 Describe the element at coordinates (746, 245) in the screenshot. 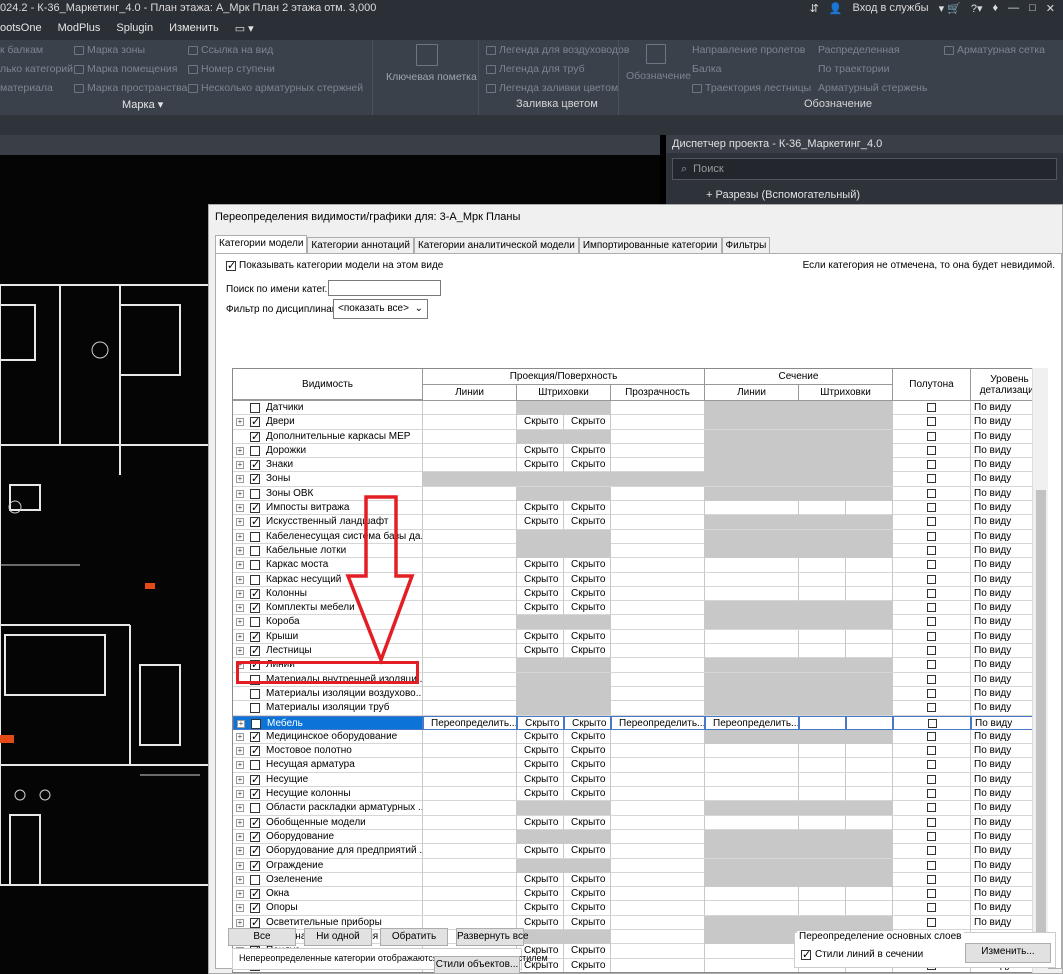

I see `tab-filters: Фильтры` at that location.